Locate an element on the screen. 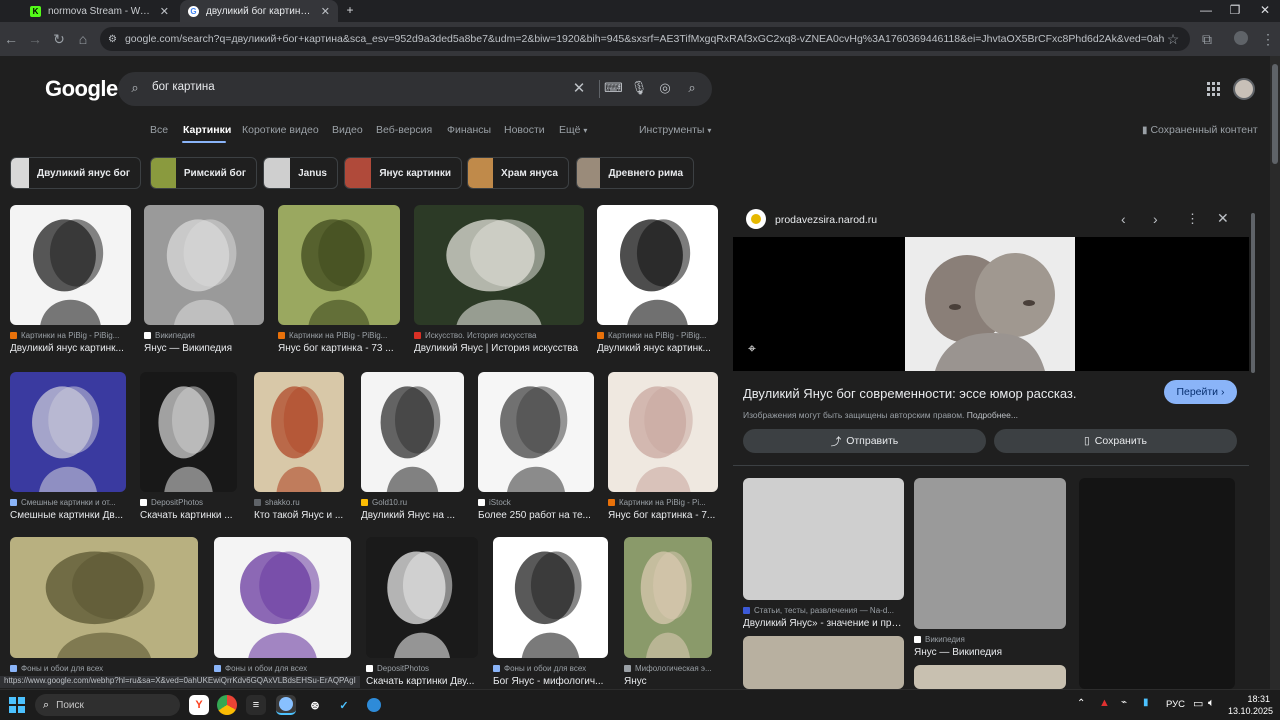 Image resolution: width=1280 pixels, height=720 pixels. tab-google-search: G двуликий бог картина - Поис ✕ is located at coordinates (259, 11).